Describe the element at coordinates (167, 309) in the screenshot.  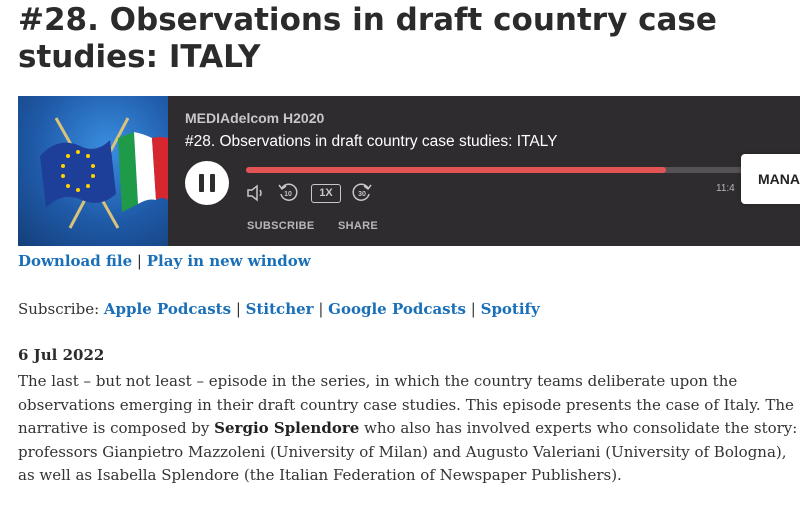
I see `apple-podcasts-link: Apple Podcasts` at that location.